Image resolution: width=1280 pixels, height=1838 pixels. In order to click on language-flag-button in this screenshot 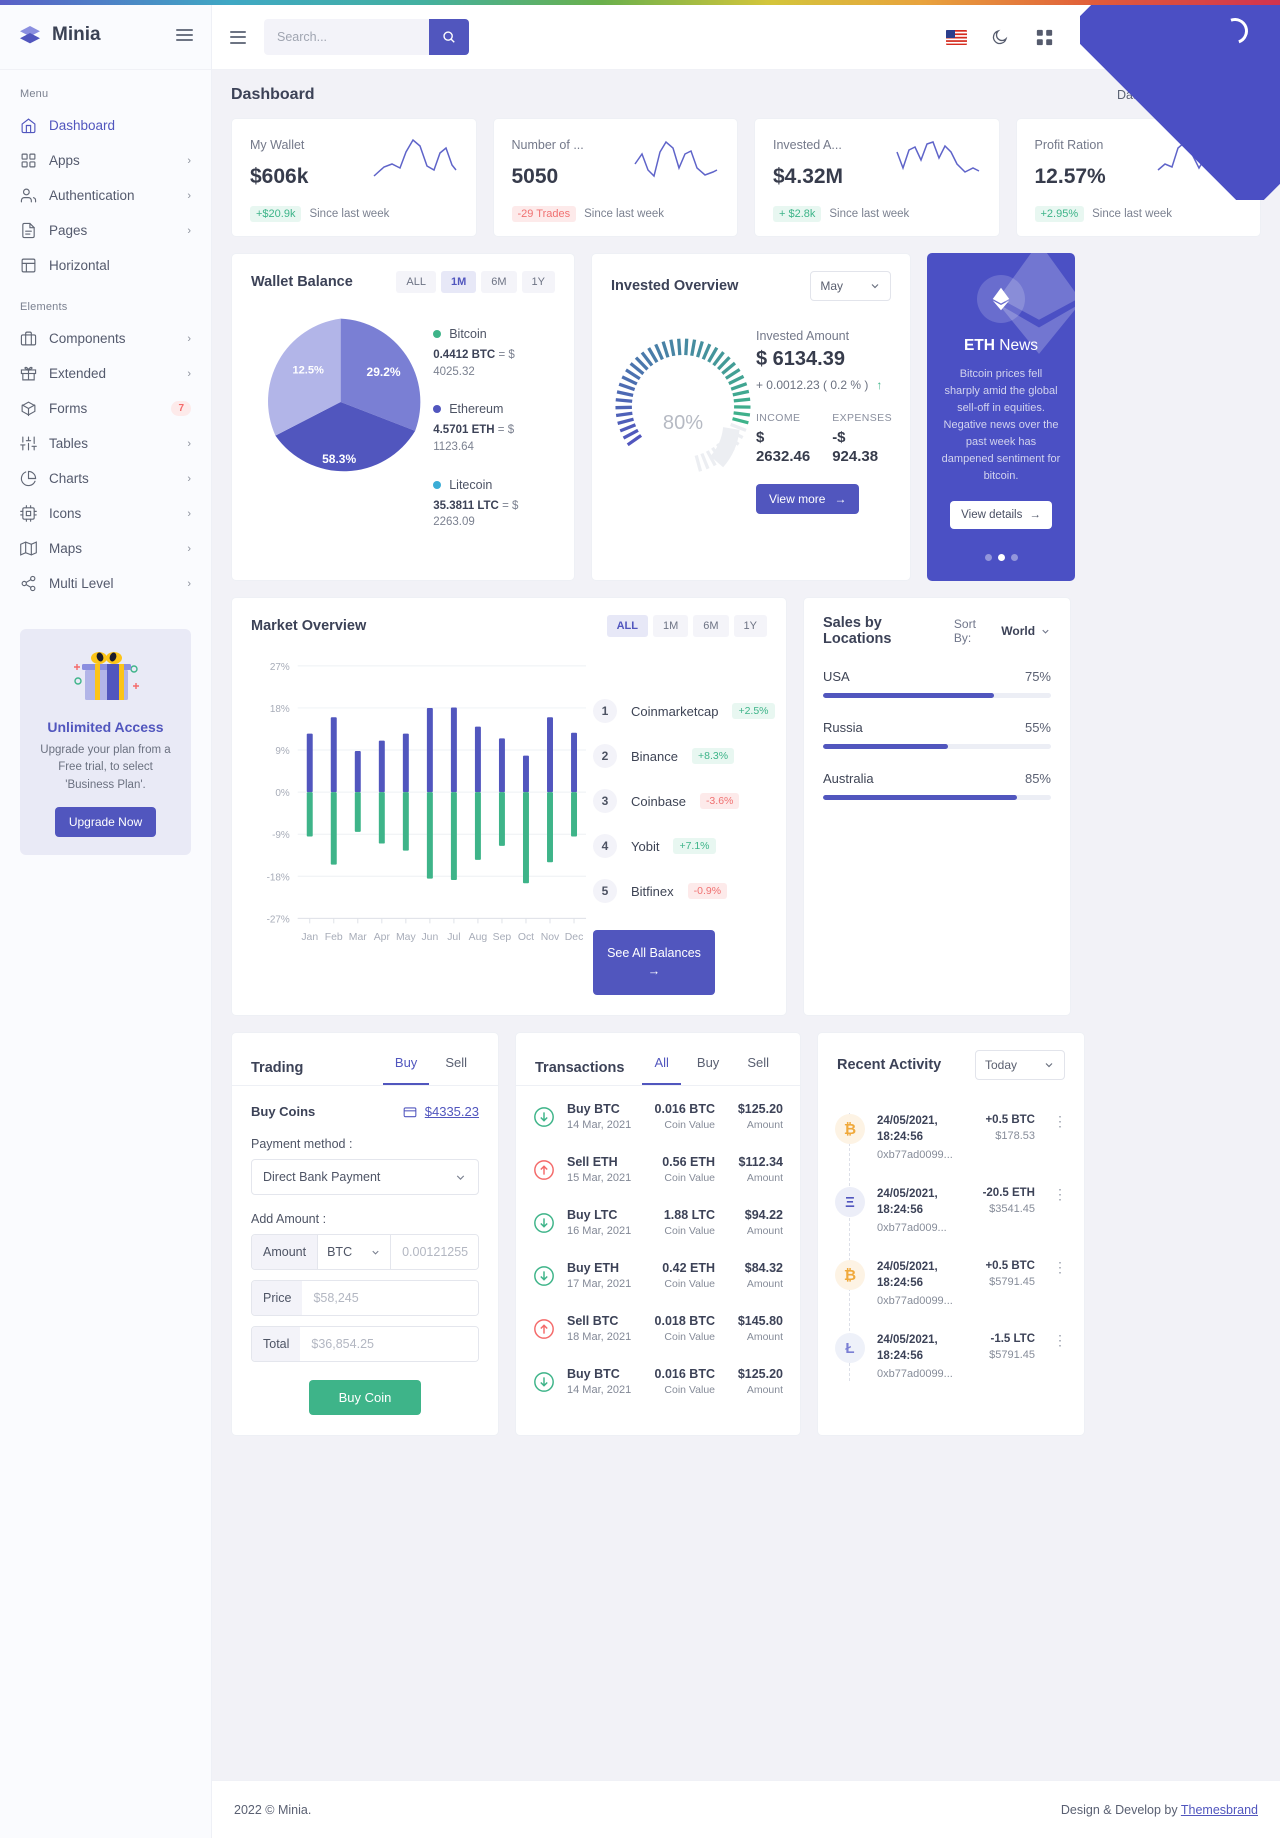, I will do `click(956, 37)`.